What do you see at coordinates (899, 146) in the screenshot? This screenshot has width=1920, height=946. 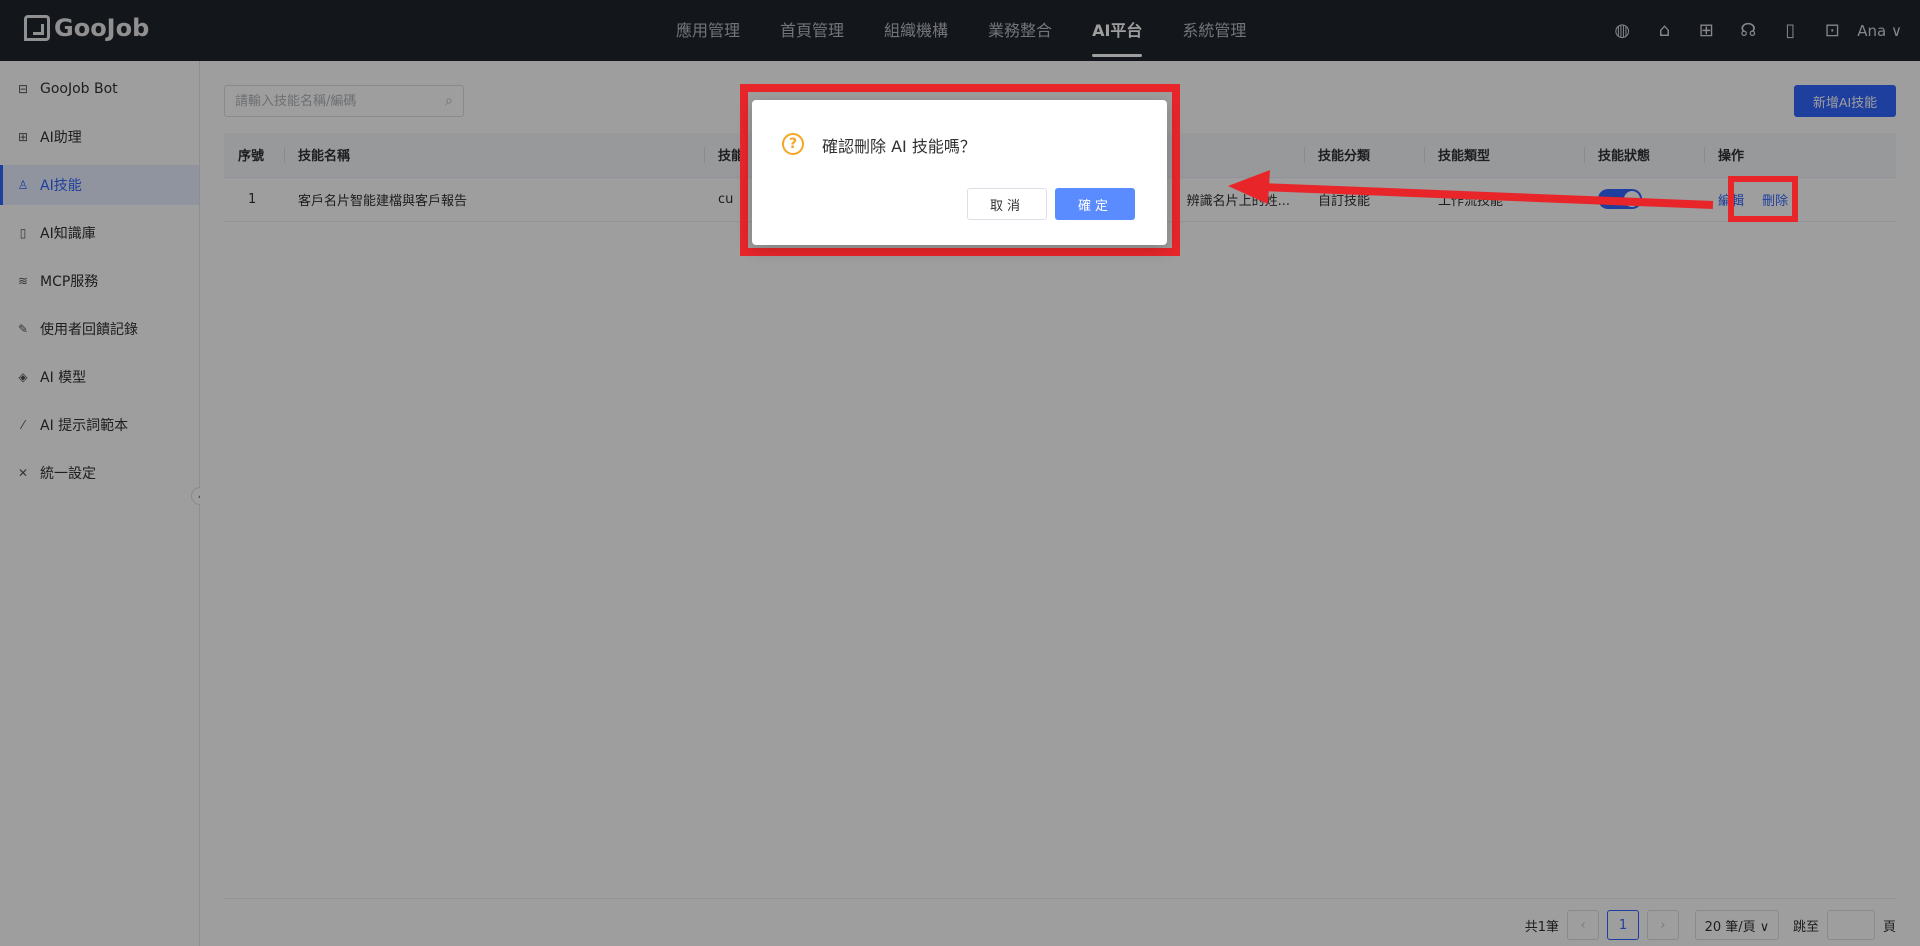 I see `dialog-message: 確認刪除 AI 技能嗎？` at bounding box center [899, 146].